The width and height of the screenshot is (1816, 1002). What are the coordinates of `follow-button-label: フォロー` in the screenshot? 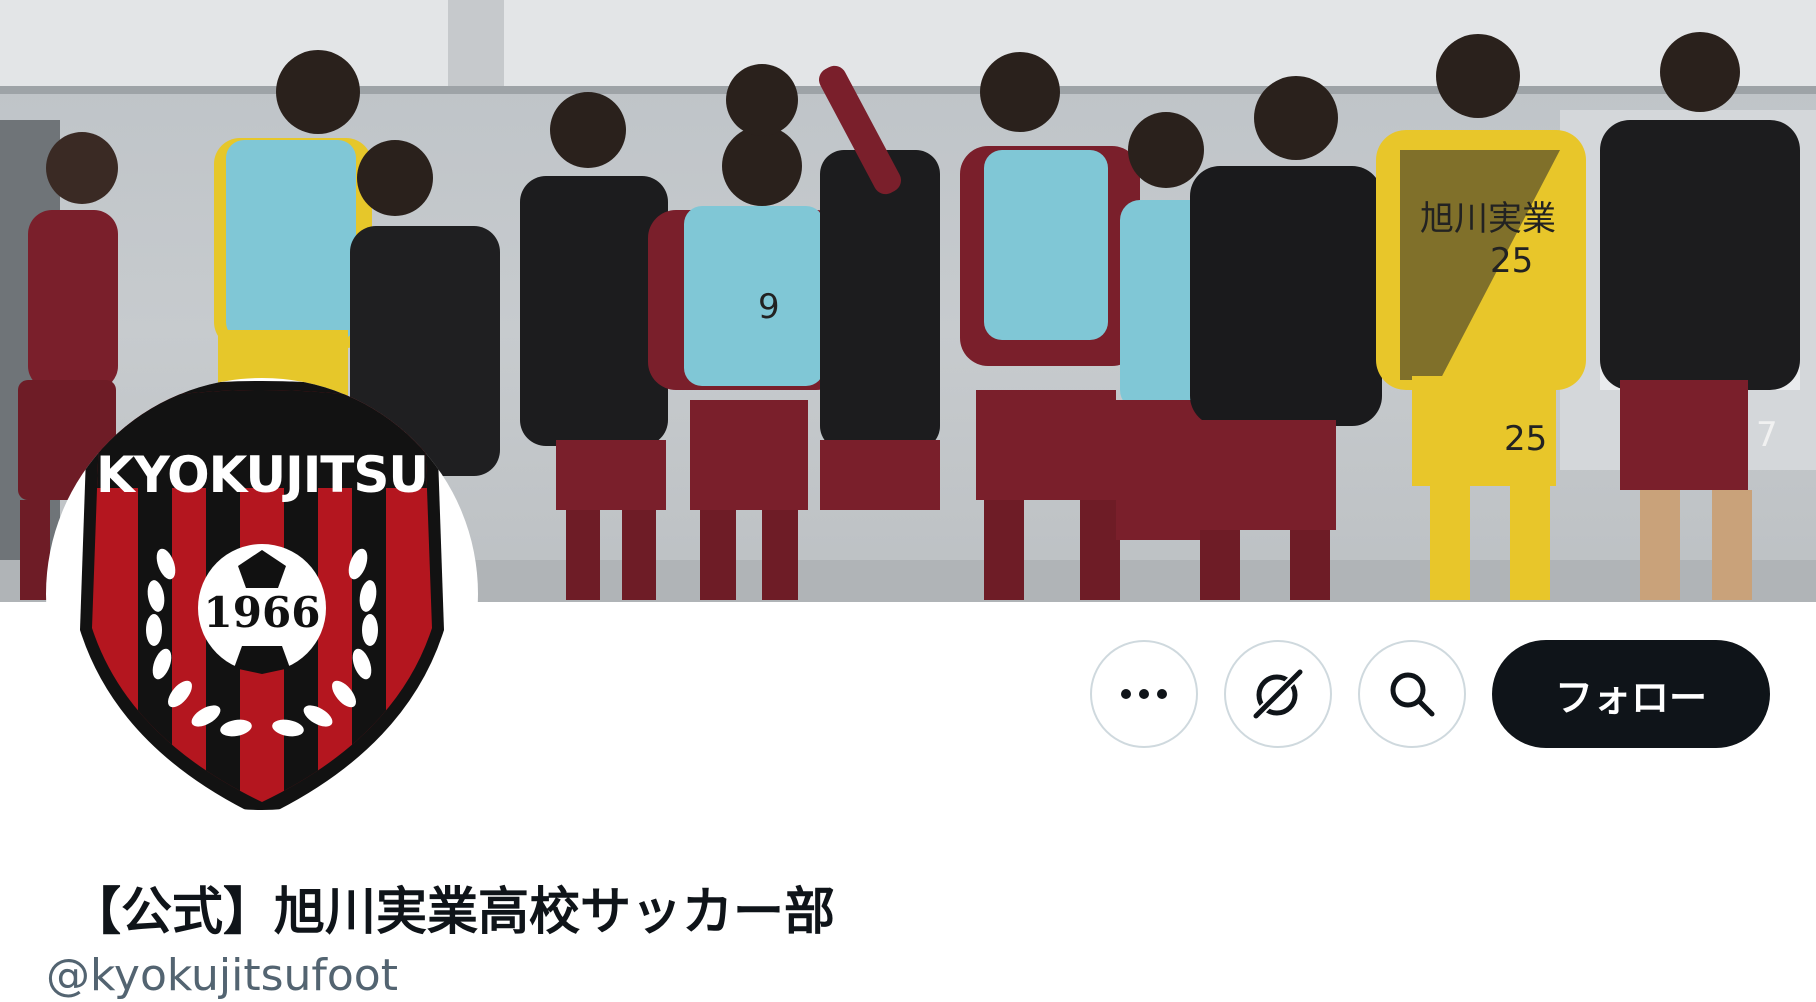 It's located at (1630, 697).